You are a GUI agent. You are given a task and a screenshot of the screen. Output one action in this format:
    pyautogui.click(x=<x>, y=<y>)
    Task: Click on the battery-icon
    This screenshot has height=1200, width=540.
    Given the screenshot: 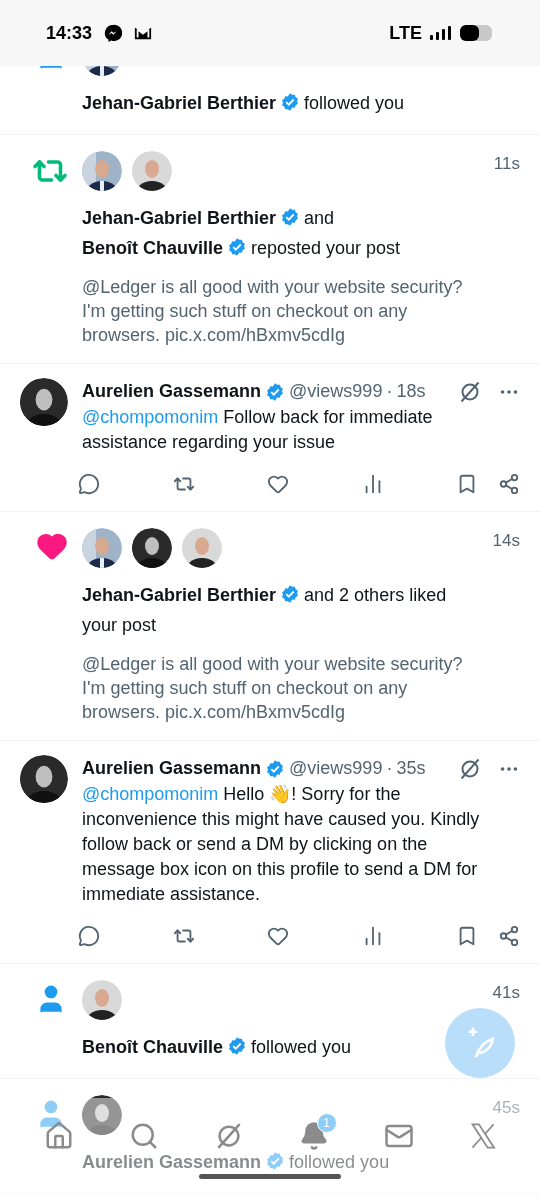 What is the action you would take?
    pyautogui.click(x=477, y=33)
    